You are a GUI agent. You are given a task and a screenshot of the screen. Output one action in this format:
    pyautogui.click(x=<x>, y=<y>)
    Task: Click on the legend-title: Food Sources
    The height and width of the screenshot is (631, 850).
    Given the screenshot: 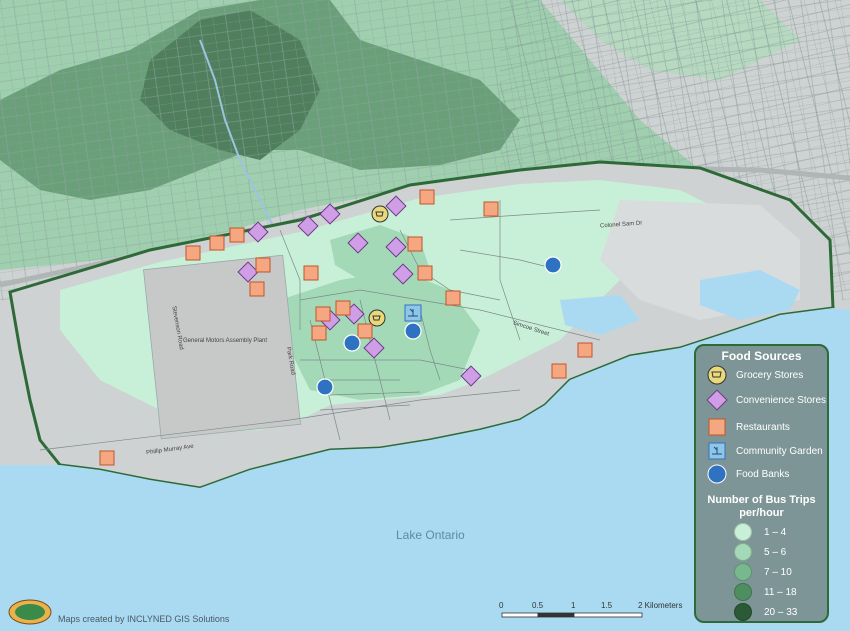 What is the action you would take?
    pyautogui.click(x=761, y=356)
    